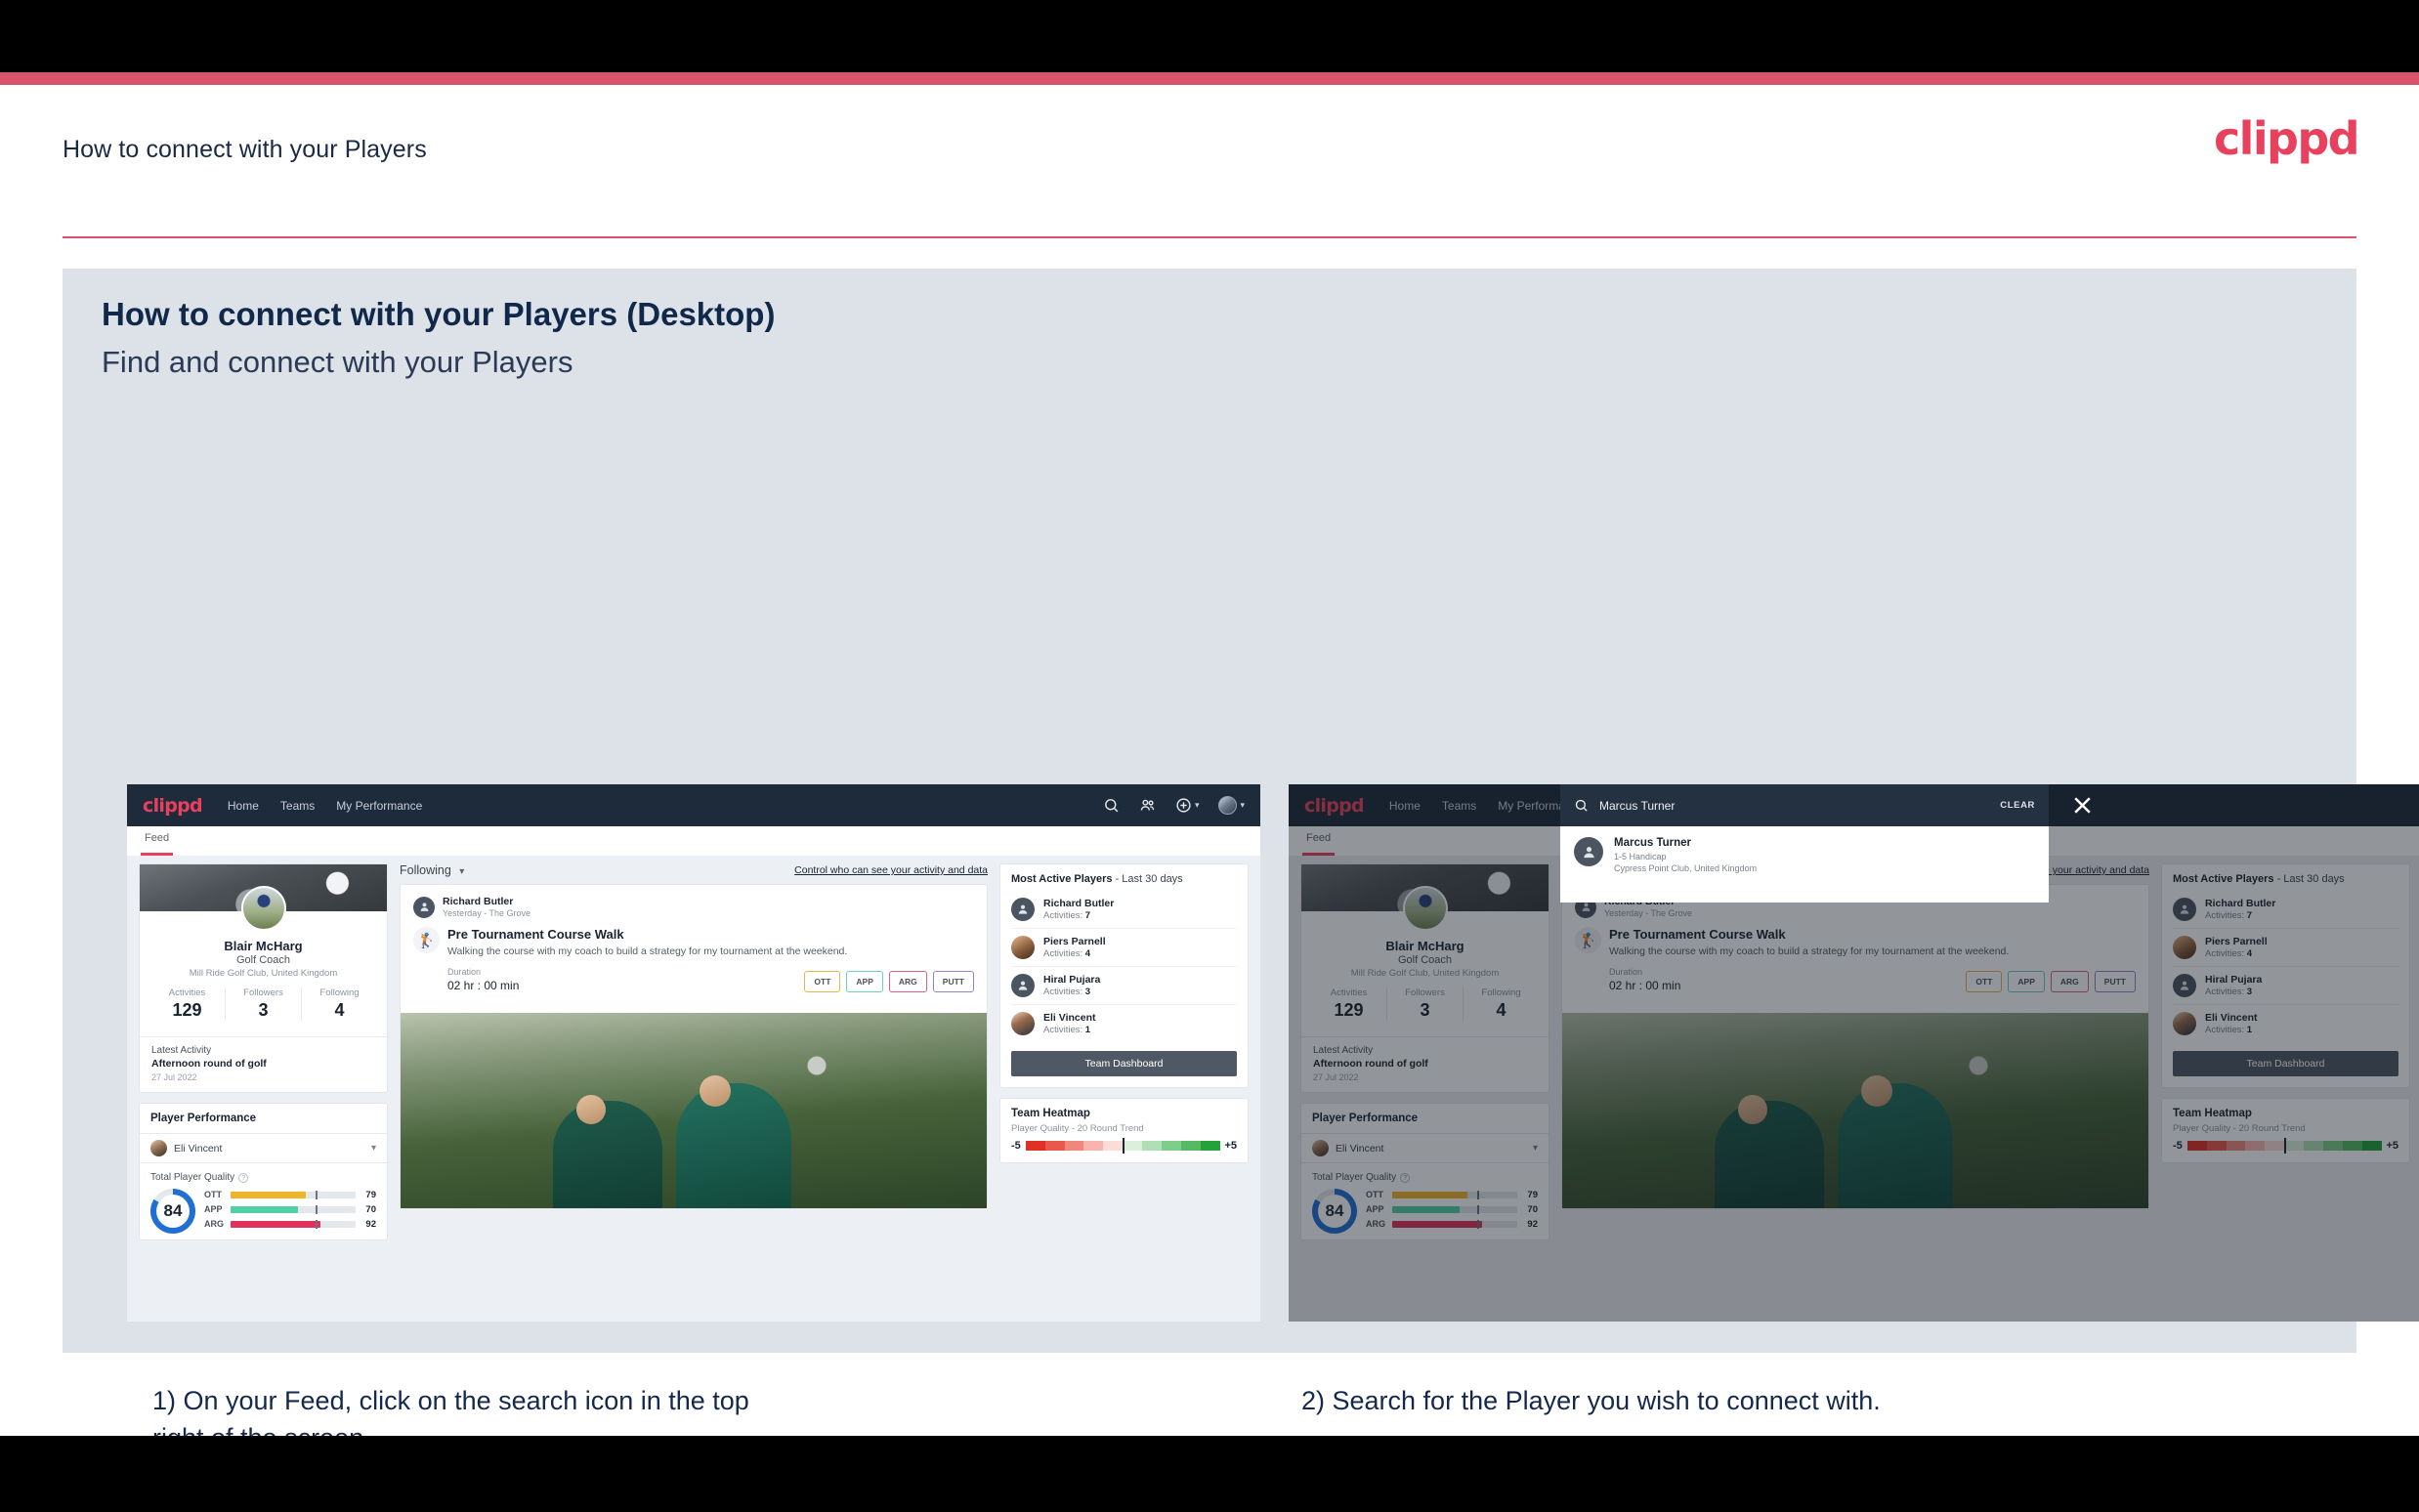 Image resolution: width=2419 pixels, height=1512 pixels. What do you see at coordinates (1077, 1128) in the screenshot?
I see `heatmap-subtitle: Player Quality - 20 Round Trend` at bounding box center [1077, 1128].